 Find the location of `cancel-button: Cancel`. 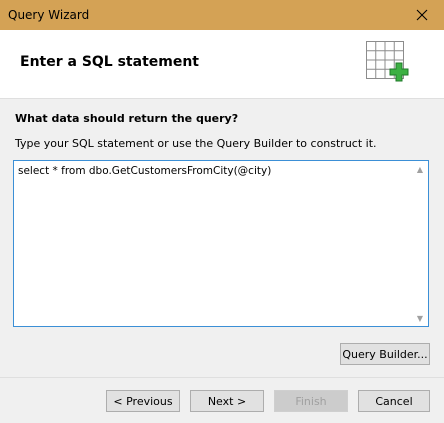

cancel-button: Cancel is located at coordinates (394, 401).